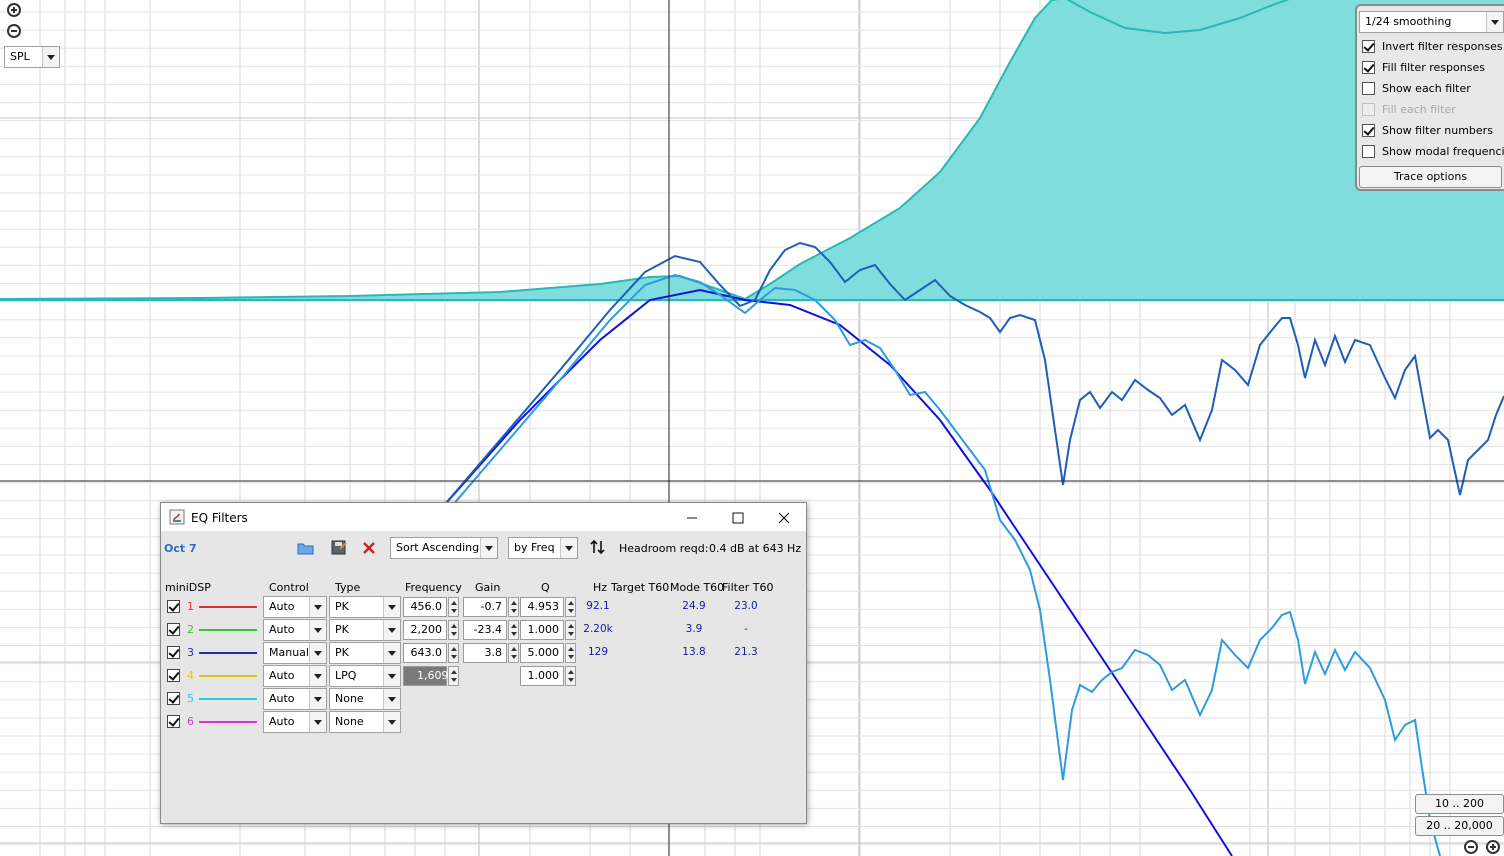  What do you see at coordinates (228, 722) in the screenshot?
I see `filter-color-swatch` at bounding box center [228, 722].